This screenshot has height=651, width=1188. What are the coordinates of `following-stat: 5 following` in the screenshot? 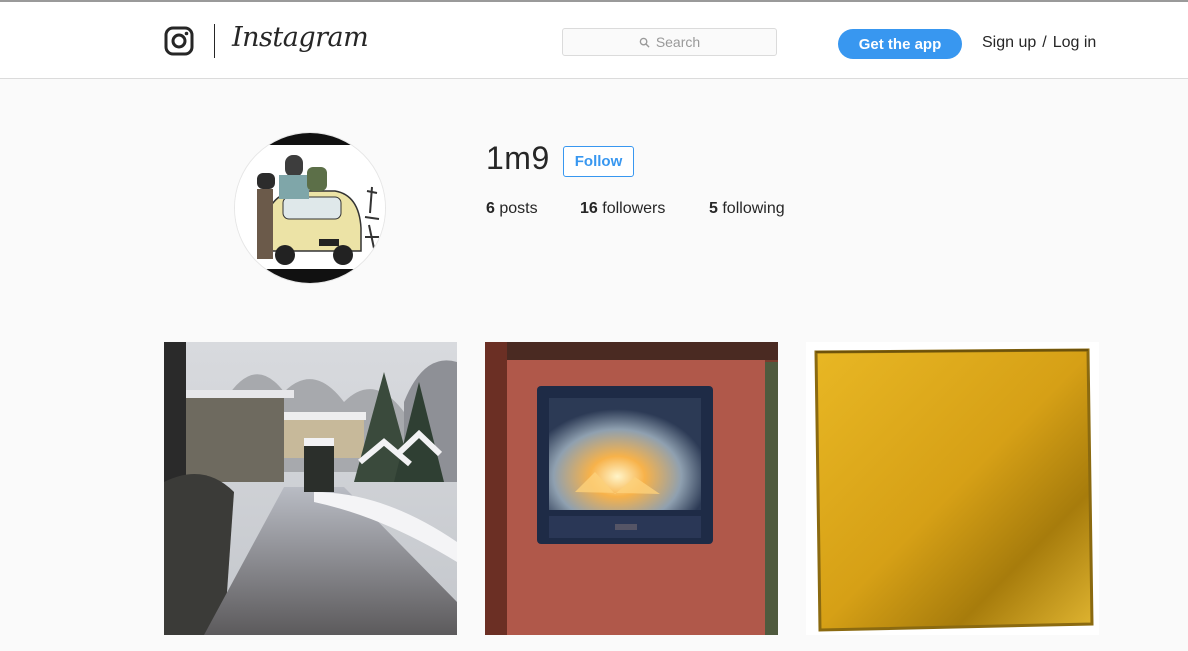 It's located at (747, 209).